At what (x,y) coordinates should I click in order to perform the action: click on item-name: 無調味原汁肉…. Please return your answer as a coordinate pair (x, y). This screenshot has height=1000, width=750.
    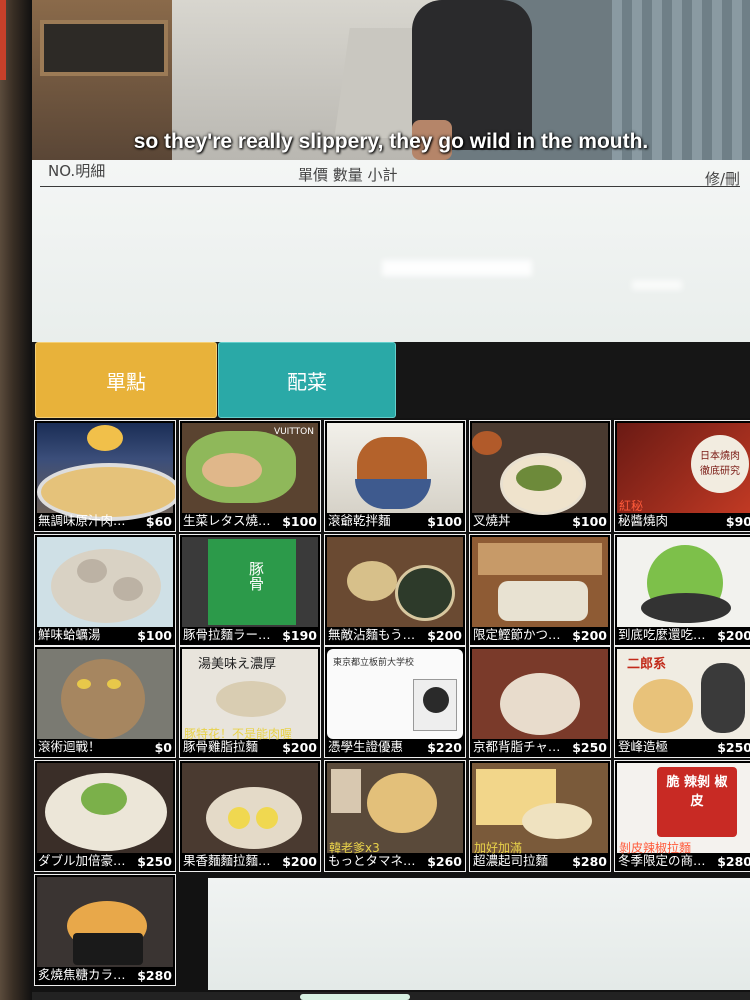
    Looking at the image, I should click on (82, 520).